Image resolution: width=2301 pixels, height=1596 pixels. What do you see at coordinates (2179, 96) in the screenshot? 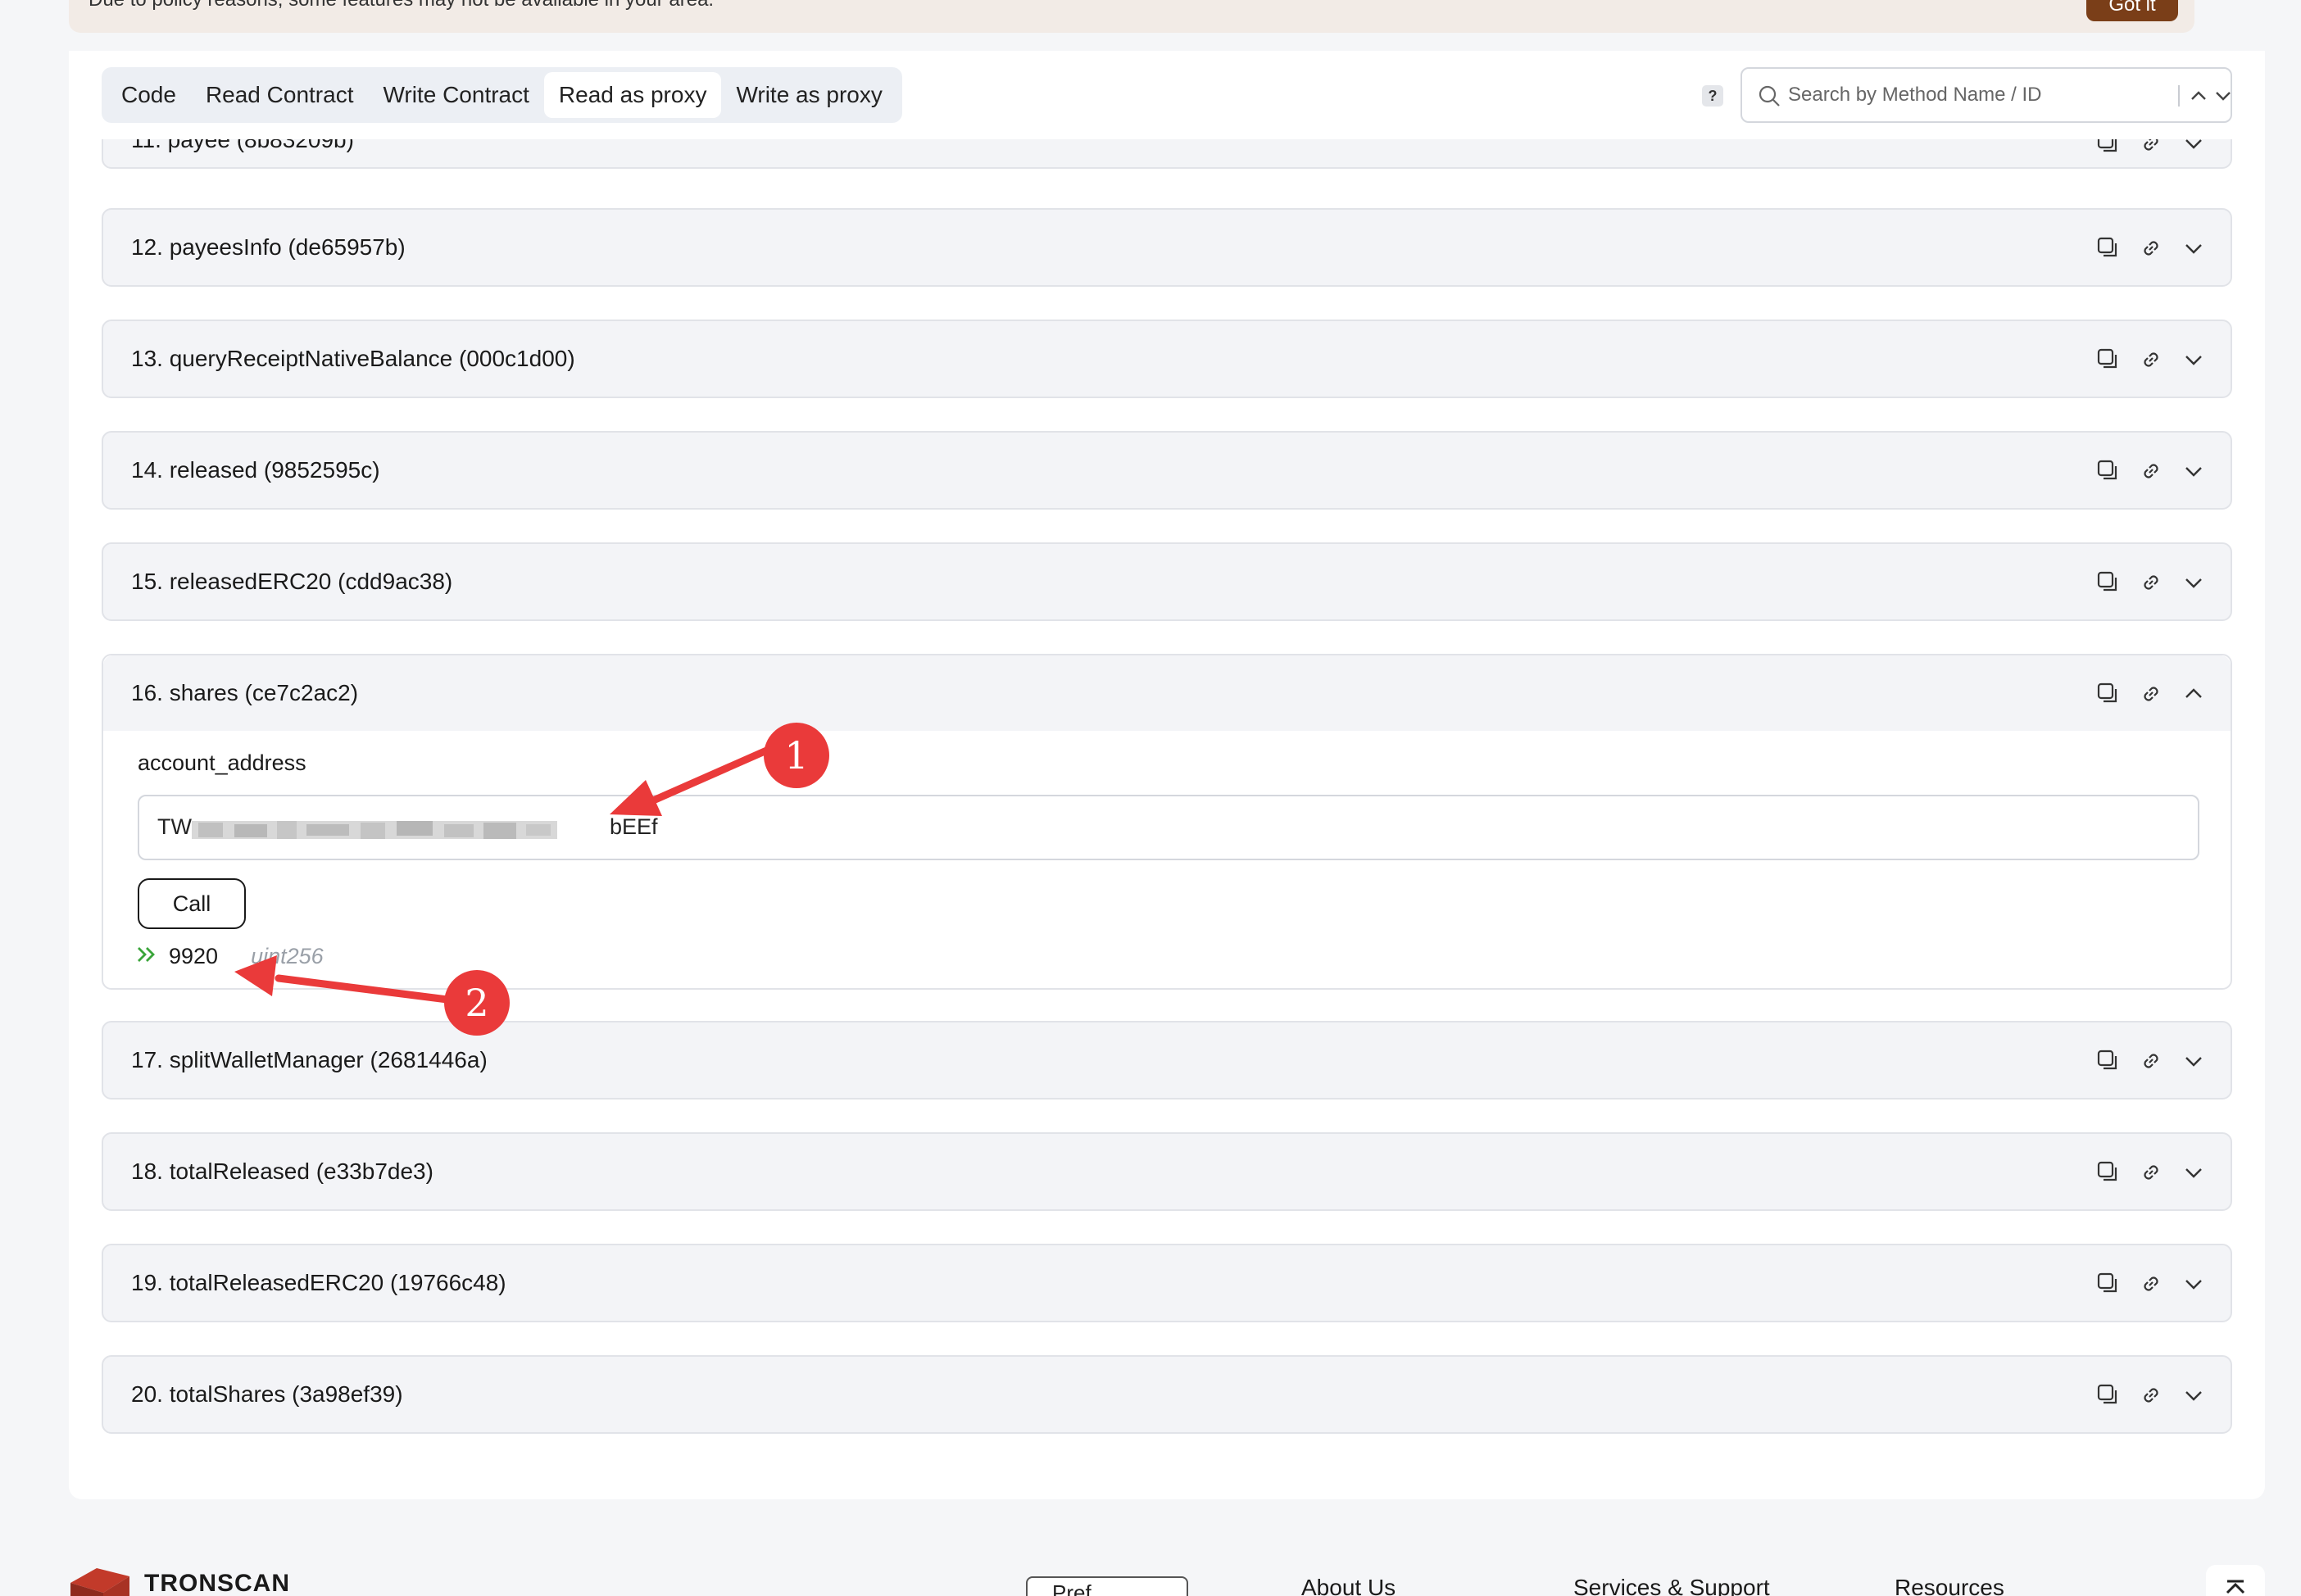
I see `search-divider` at bounding box center [2179, 96].